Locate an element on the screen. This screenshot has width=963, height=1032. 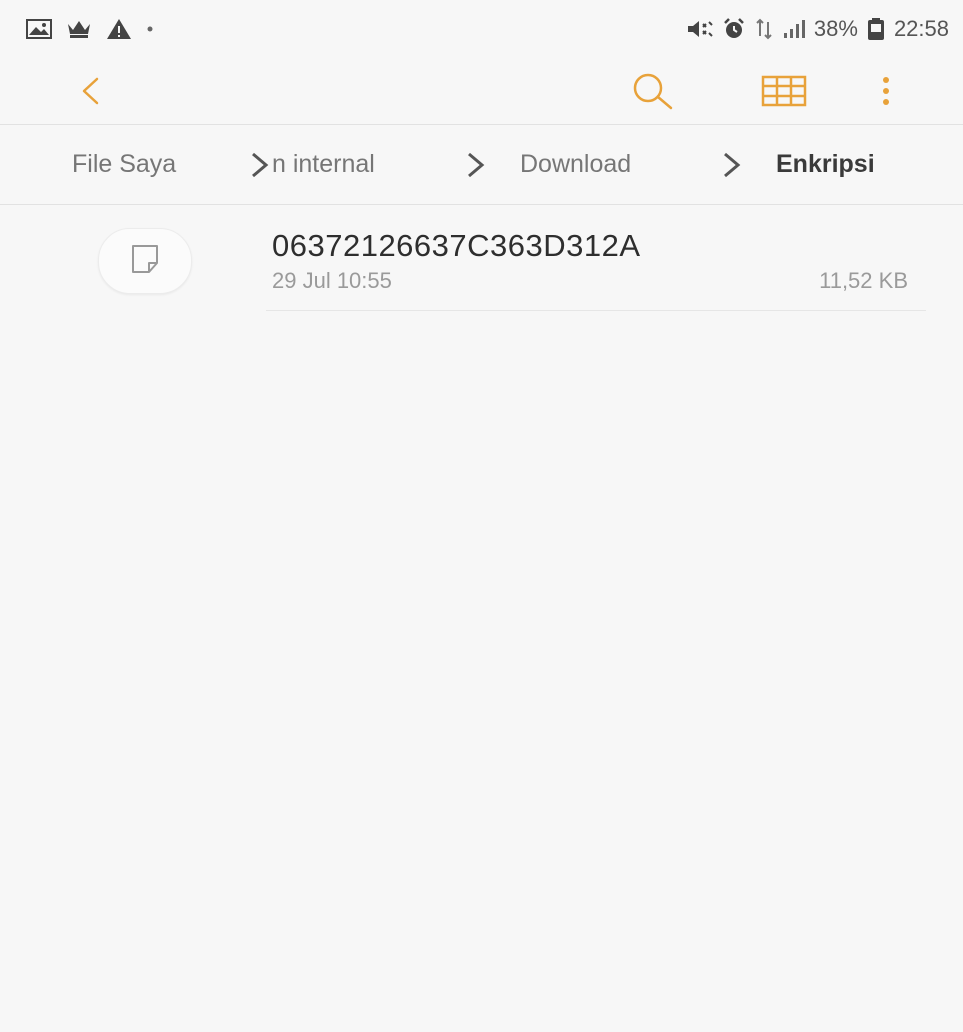
alarm-icon is located at coordinates (734, 29).